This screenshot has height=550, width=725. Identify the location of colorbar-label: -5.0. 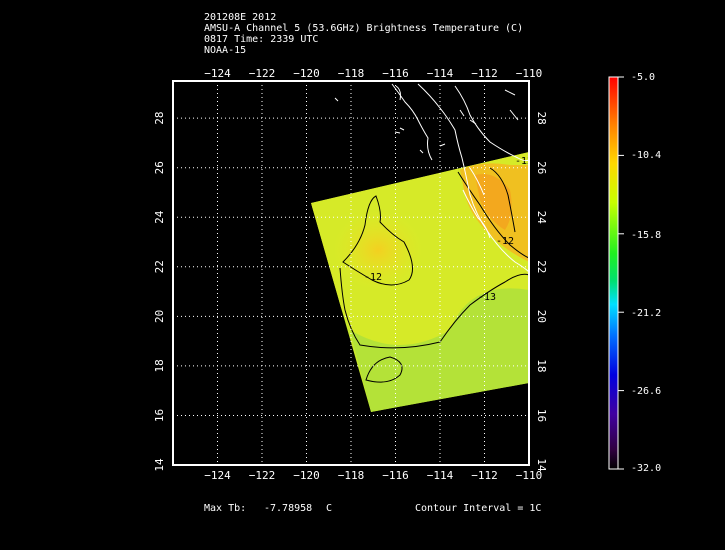
(643, 77).